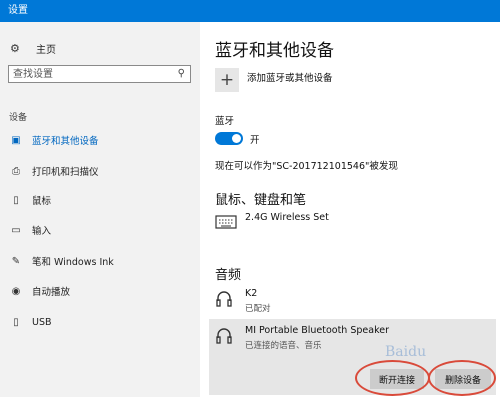  I want to click on device-status: 已连接的语音、音乐, so click(283, 346).